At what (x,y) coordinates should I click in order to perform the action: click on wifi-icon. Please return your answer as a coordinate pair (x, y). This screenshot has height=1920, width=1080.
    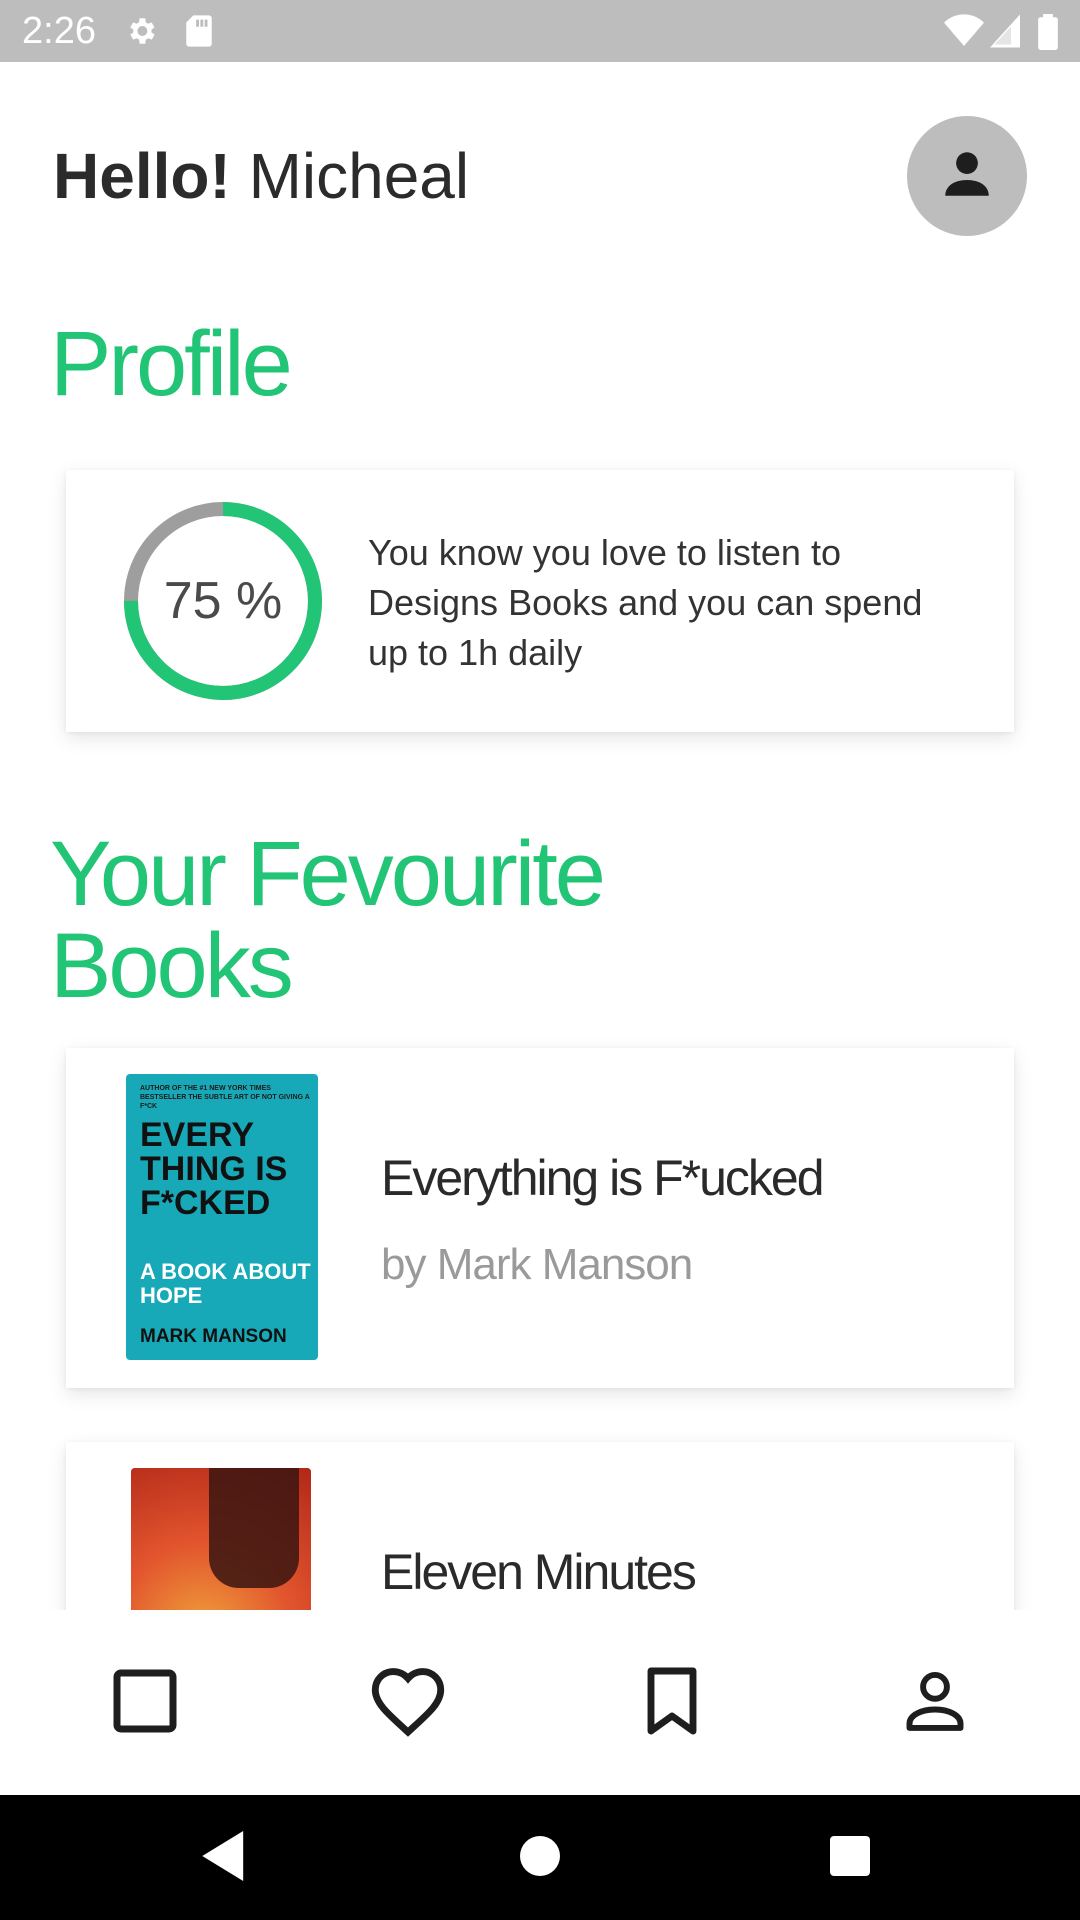
    Looking at the image, I should click on (964, 33).